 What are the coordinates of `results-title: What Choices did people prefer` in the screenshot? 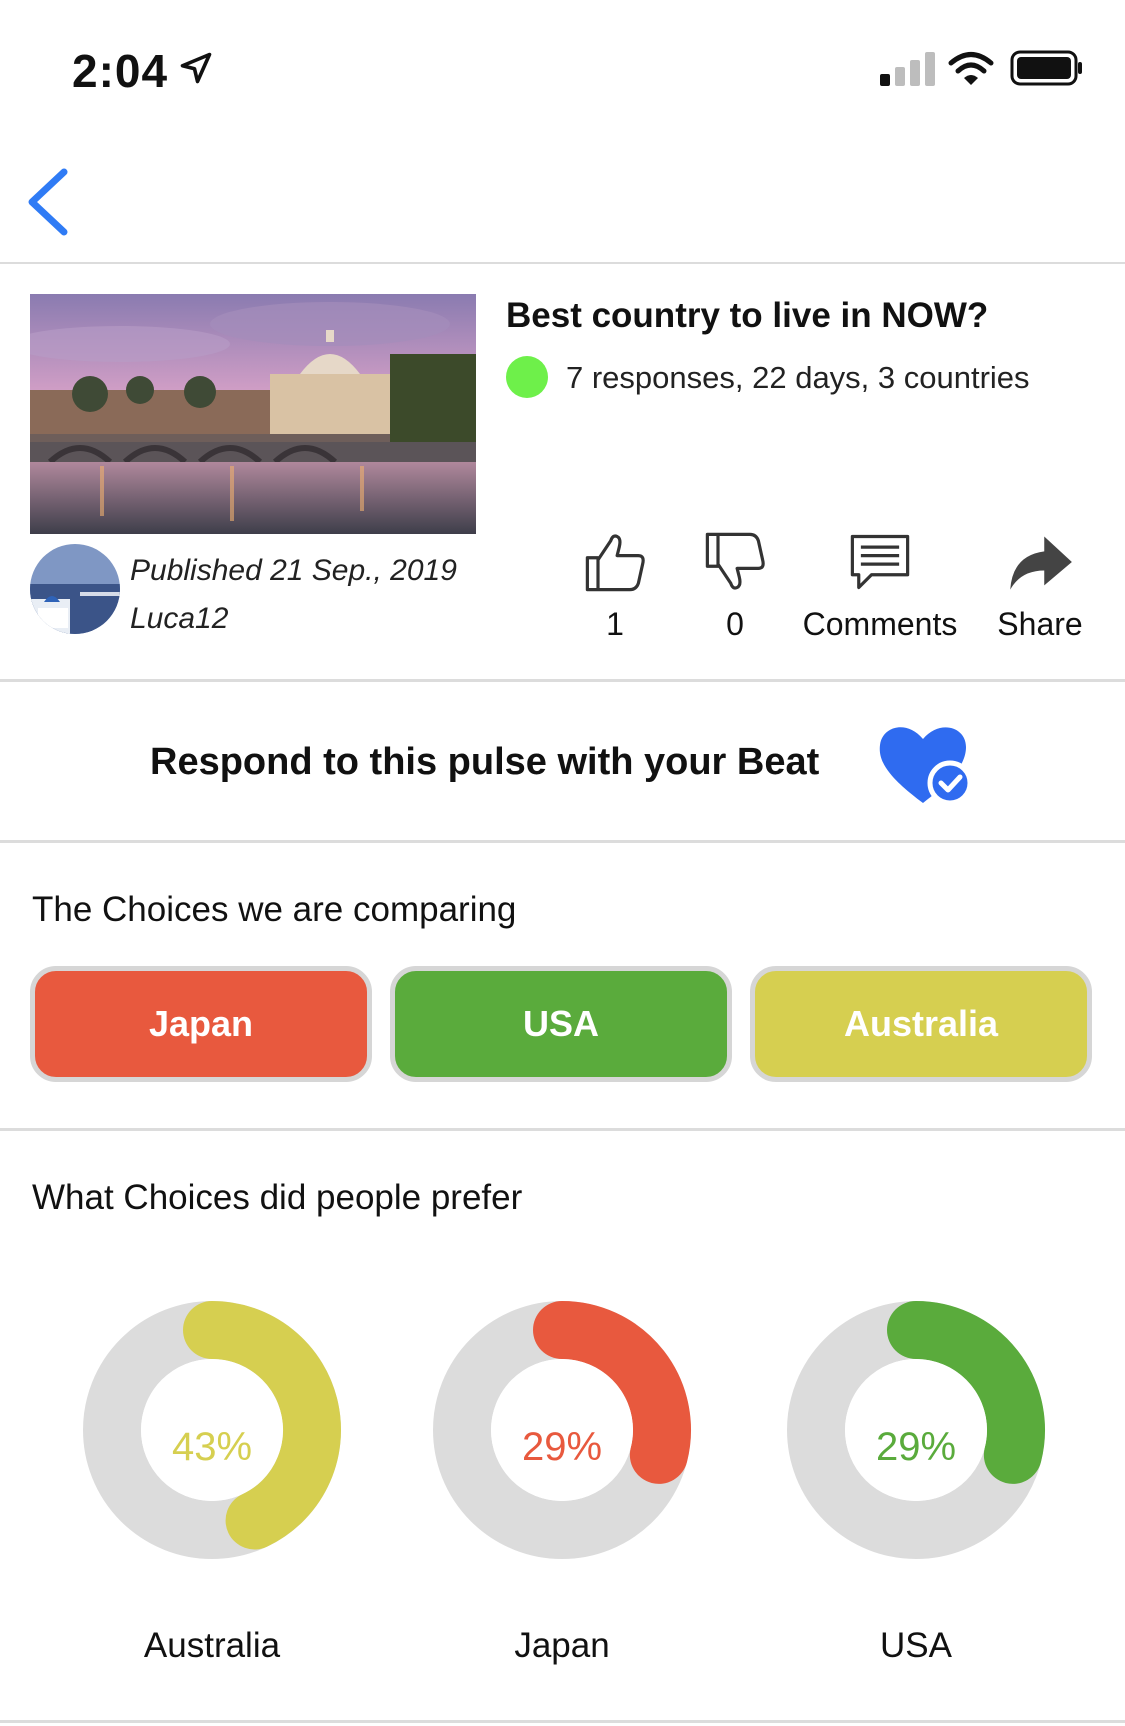 It's located at (277, 1197).